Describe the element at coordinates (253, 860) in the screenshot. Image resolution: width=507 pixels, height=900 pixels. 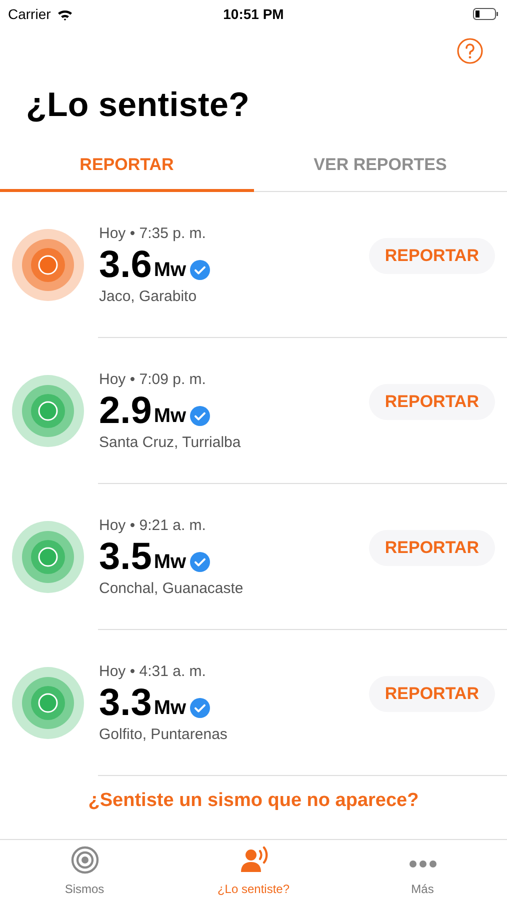
I see `person-speaking-icon` at that location.